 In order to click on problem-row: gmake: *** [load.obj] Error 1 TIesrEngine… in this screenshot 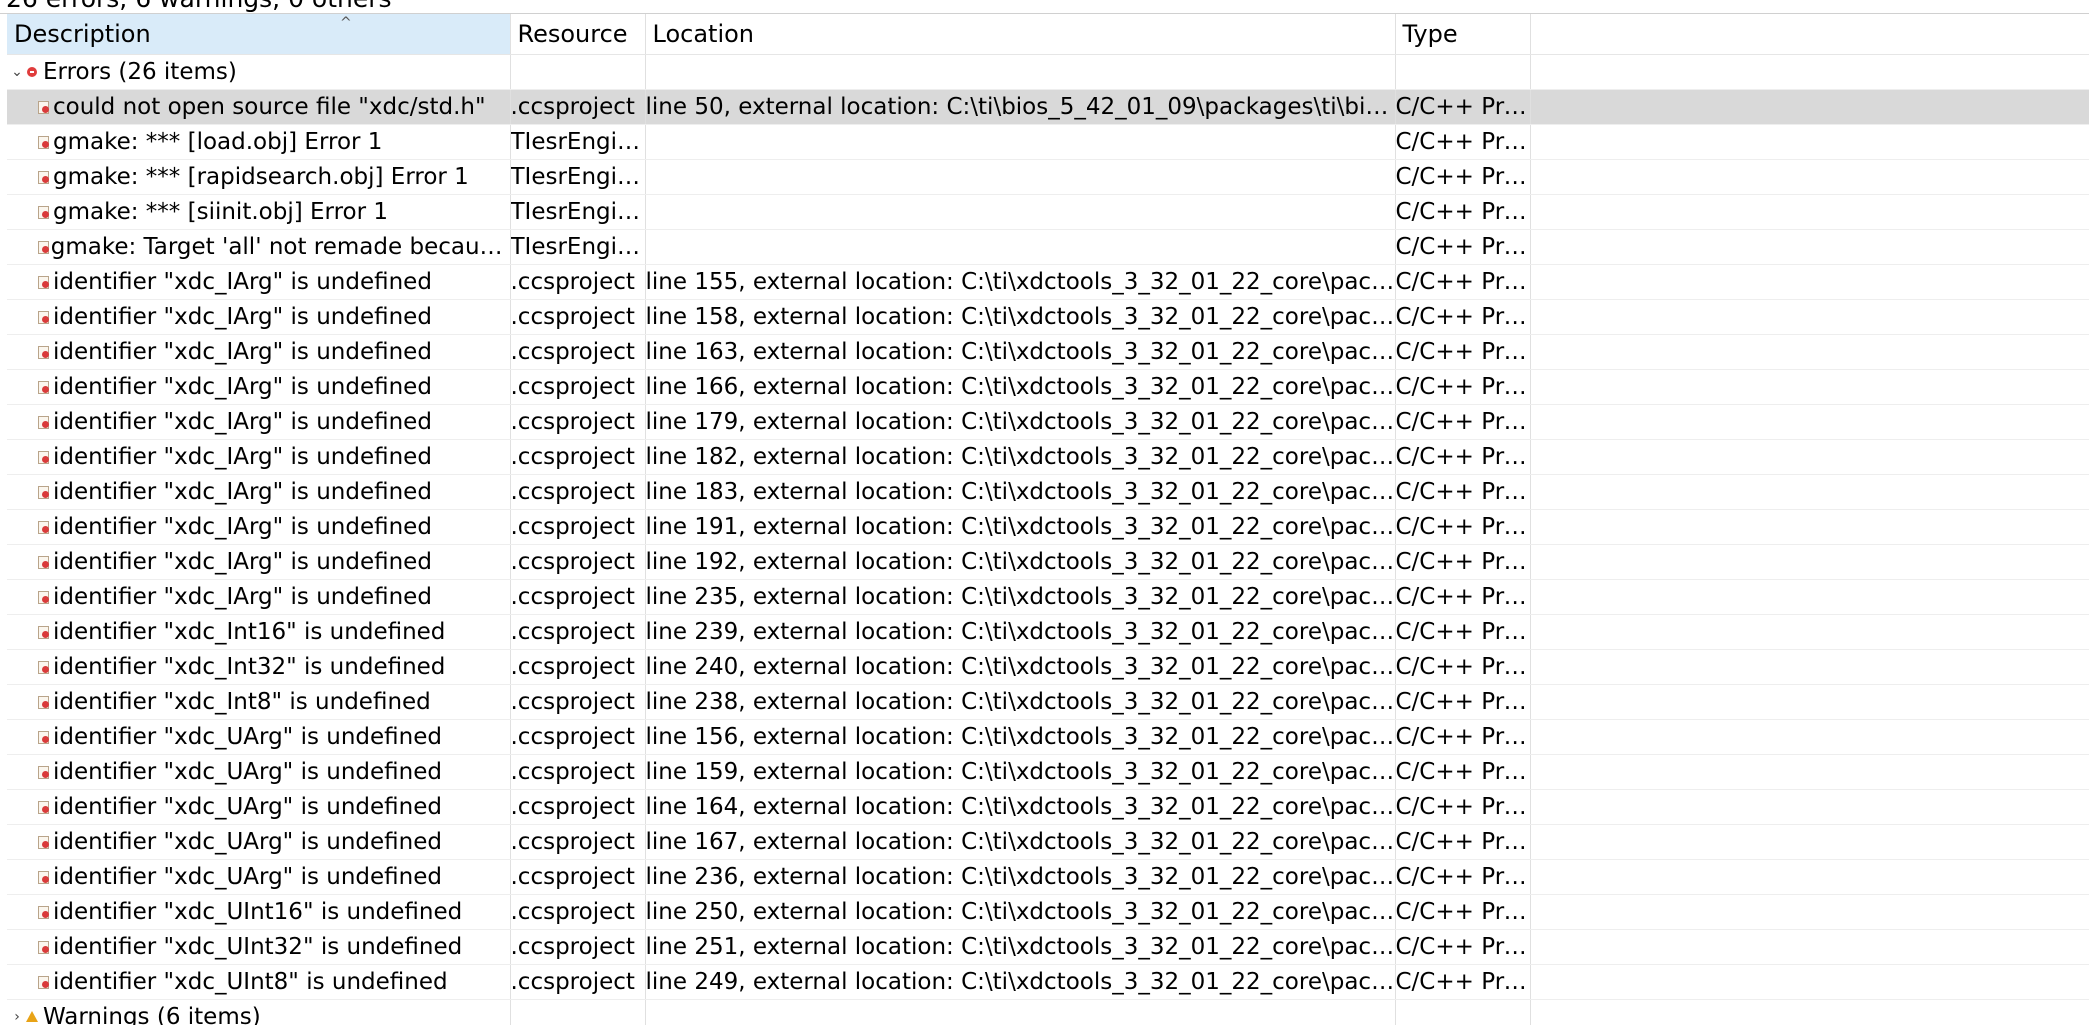, I will do `click(1048, 142)`.